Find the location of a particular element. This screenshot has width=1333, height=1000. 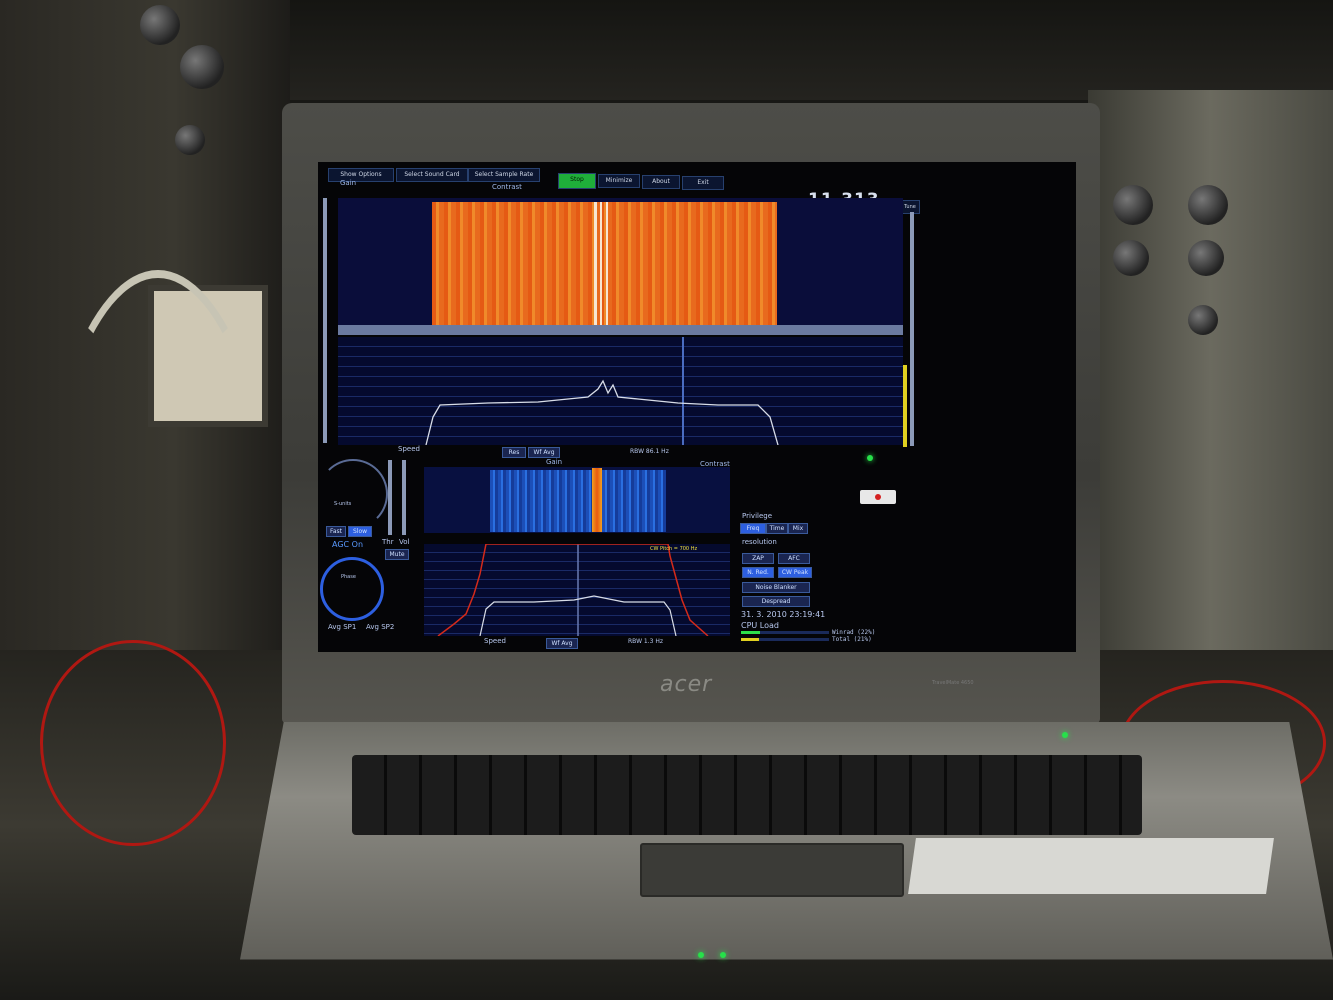

mute-button: Mute is located at coordinates (397, 554).